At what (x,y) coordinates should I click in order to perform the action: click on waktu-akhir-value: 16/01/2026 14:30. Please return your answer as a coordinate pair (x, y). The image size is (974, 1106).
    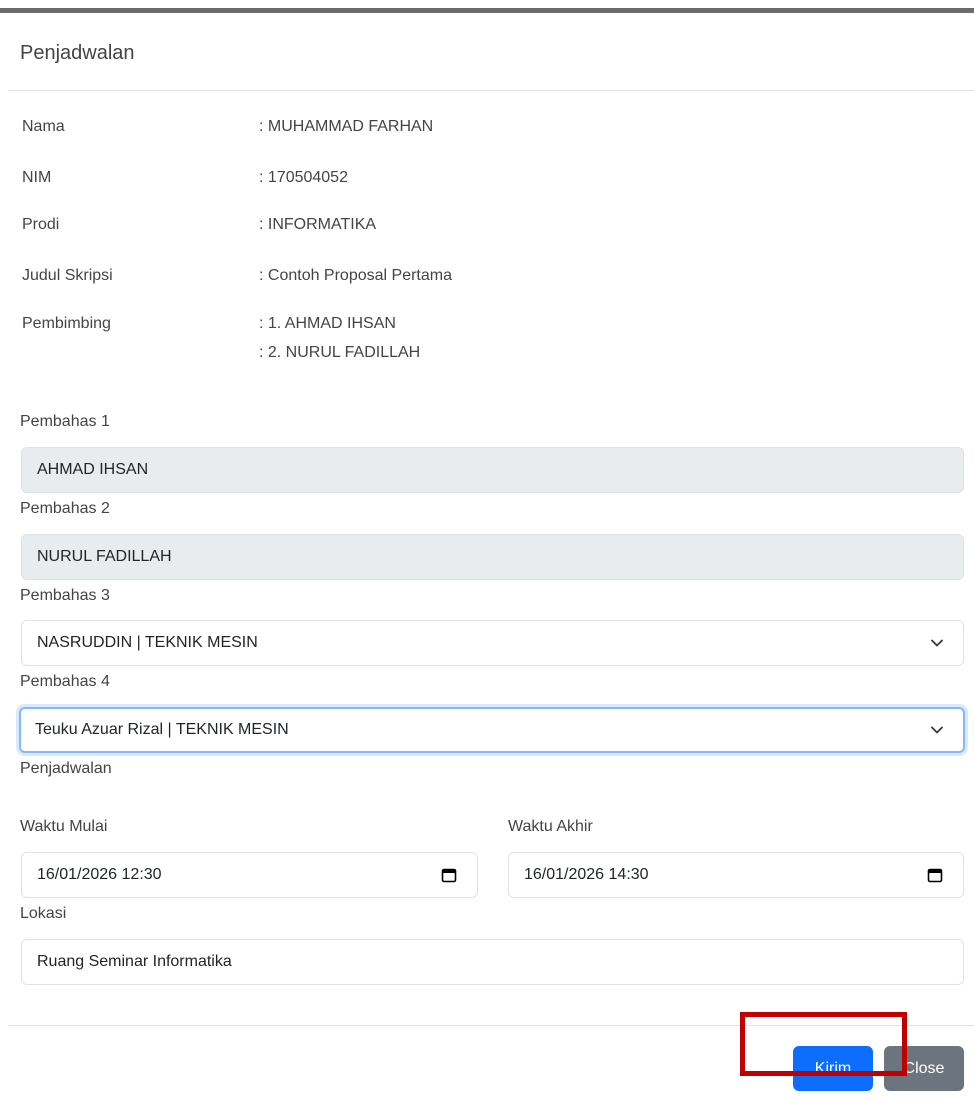
    Looking at the image, I should click on (586, 874).